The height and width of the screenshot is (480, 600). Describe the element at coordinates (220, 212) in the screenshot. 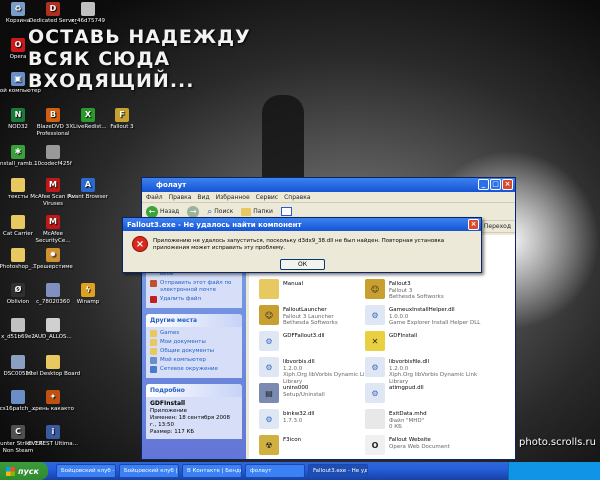

I see `search-button: ⌕ Поиск` at that location.